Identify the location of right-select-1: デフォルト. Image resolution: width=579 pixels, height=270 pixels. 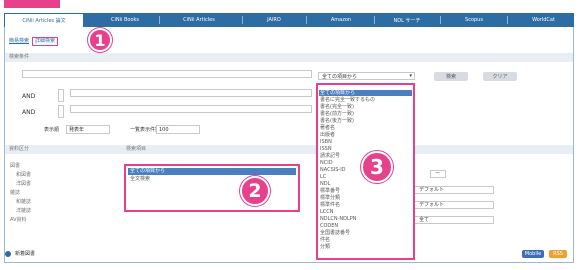
(454, 190).